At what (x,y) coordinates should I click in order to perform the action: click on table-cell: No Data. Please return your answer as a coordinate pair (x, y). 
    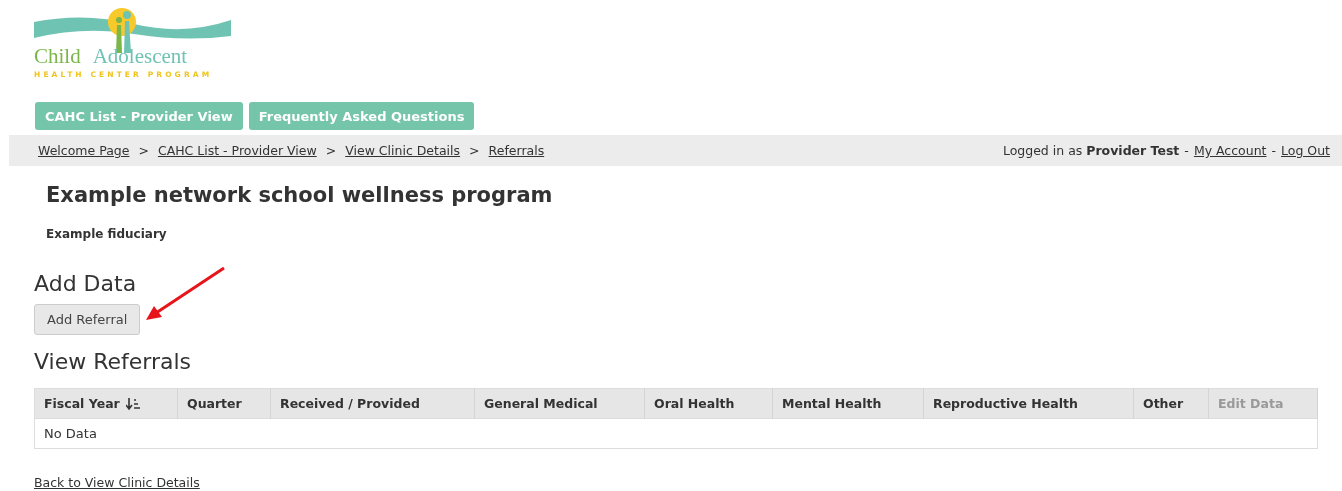
    Looking at the image, I should click on (676, 433).